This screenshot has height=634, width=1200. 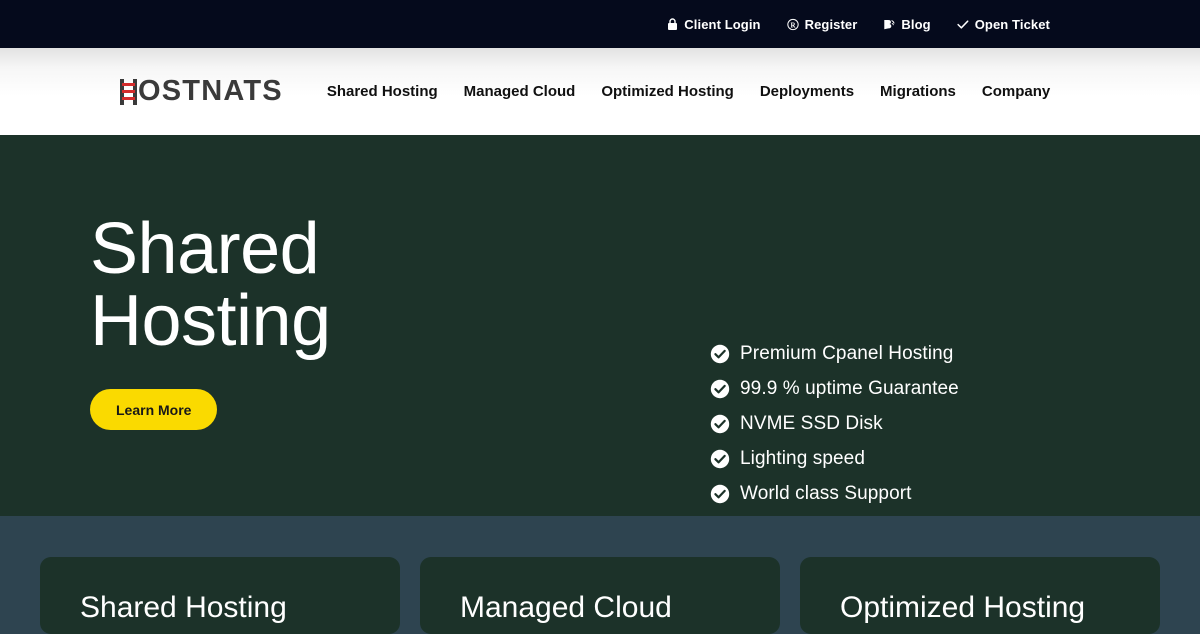 I want to click on logo-h-mark-icon, so click(x=128, y=91).